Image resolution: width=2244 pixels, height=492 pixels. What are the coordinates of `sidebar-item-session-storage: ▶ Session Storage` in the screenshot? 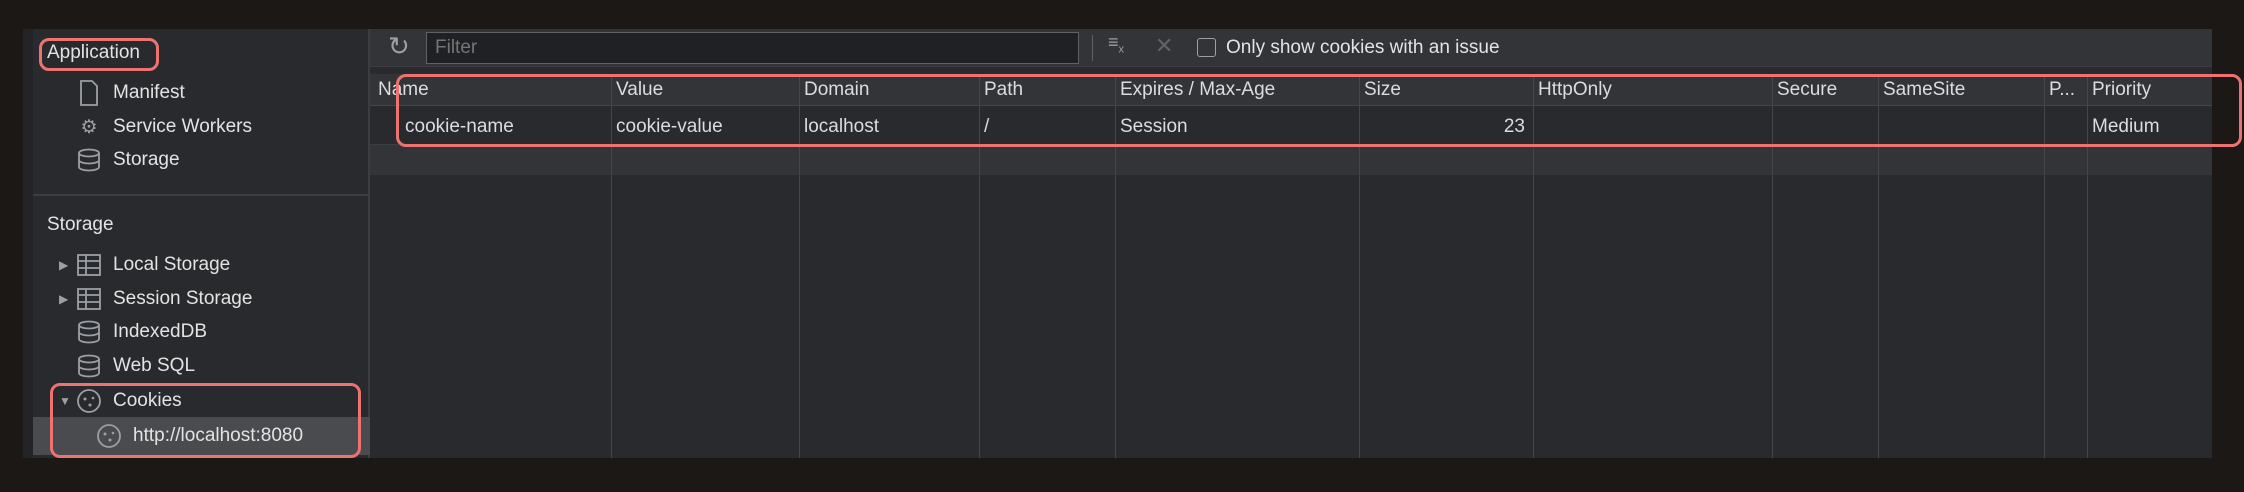 It's located at (155, 299).